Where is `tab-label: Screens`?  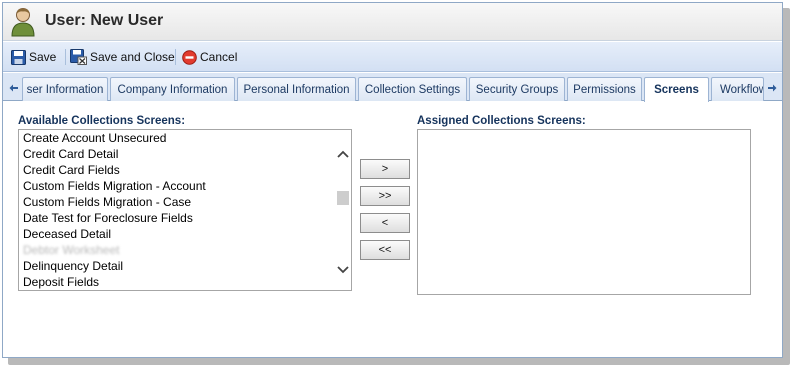
tab-label: Screens is located at coordinates (676, 90).